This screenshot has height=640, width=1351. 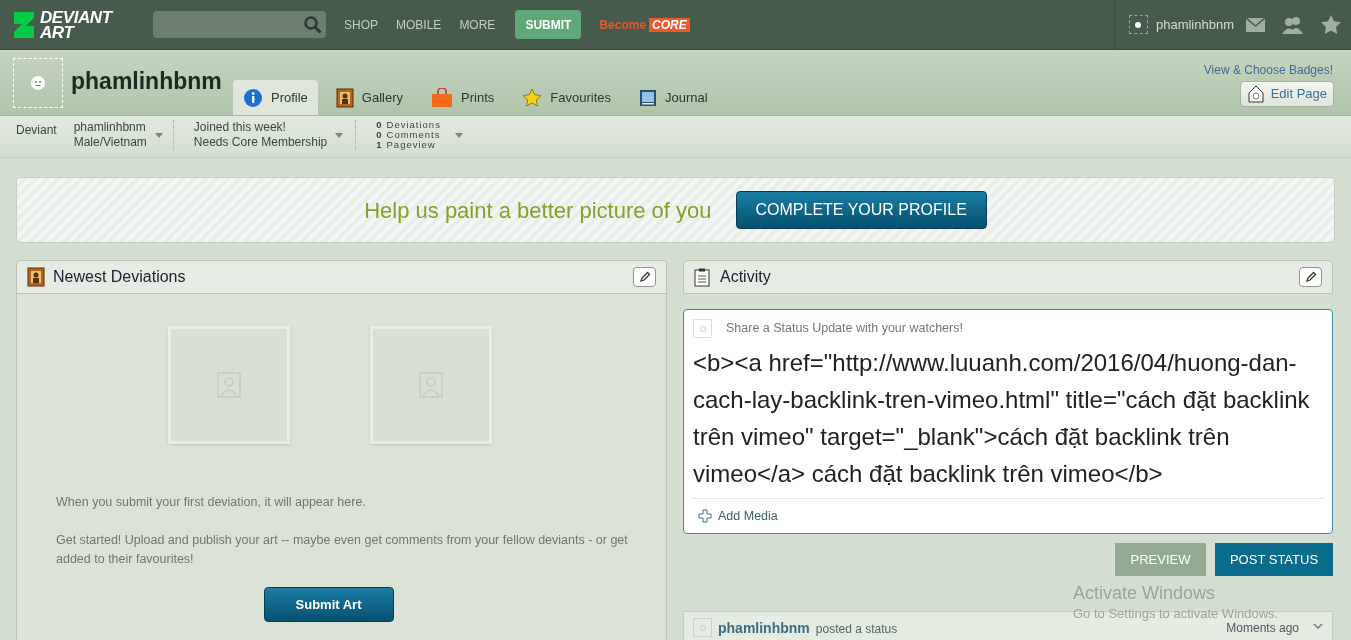 What do you see at coordinates (211, 502) in the screenshot?
I see `empty-message: When you submit your first deviation, it will appear here.` at bounding box center [211, 502].